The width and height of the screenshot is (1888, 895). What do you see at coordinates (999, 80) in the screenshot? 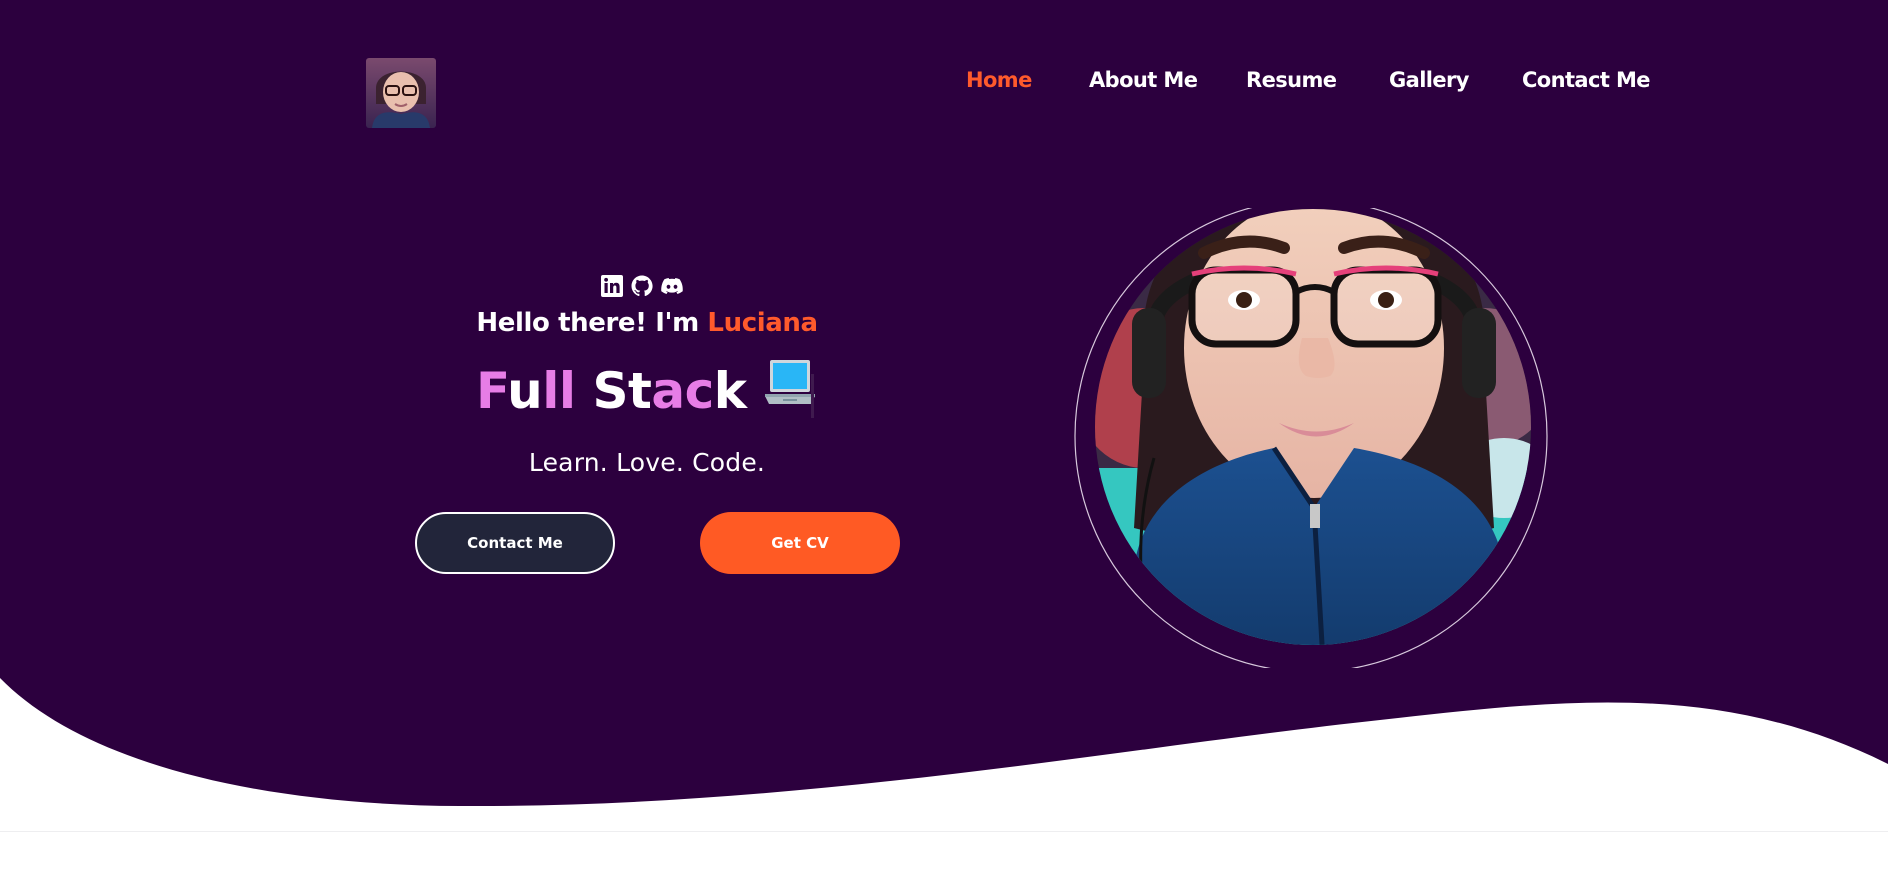
I see `nav-home: Home` at bounding box center [999, 80].